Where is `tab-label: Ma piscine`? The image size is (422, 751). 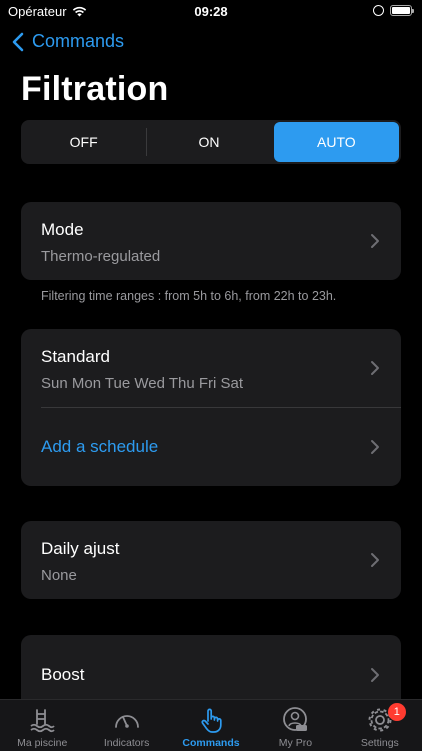 tab-label: Ma piscine is located at coordinates (42, 743).